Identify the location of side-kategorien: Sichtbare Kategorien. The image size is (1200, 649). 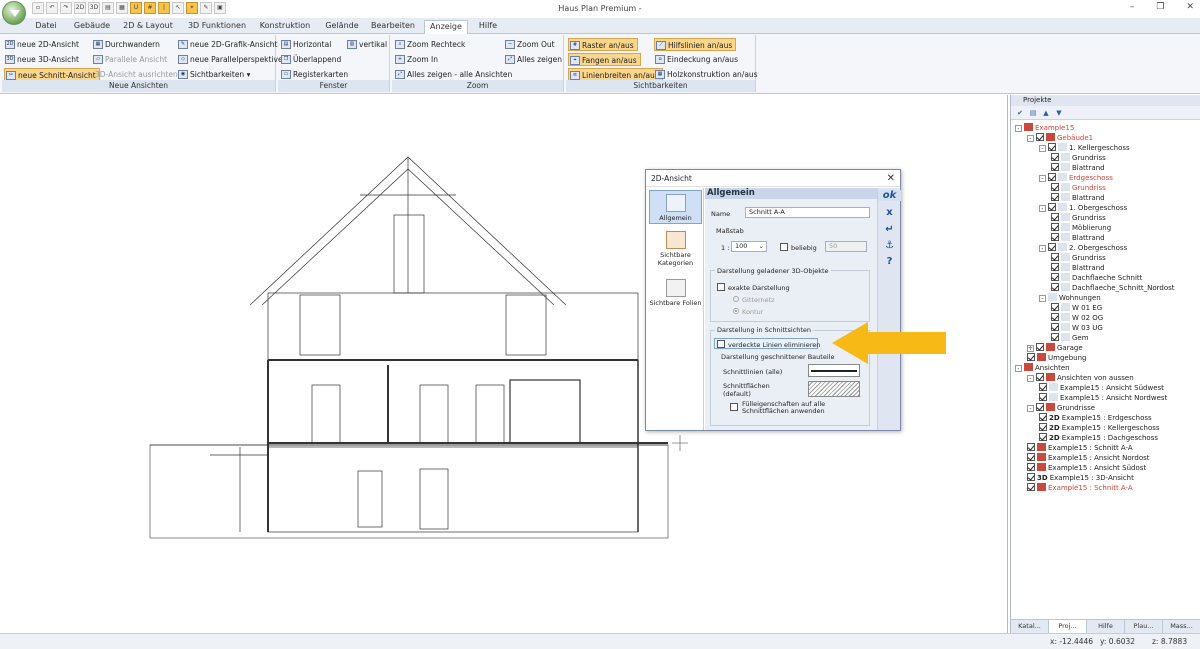
(675, 248).